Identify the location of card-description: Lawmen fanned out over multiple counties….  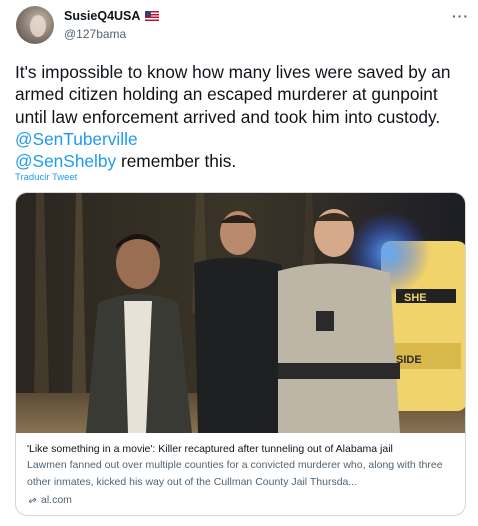
(235, 473).